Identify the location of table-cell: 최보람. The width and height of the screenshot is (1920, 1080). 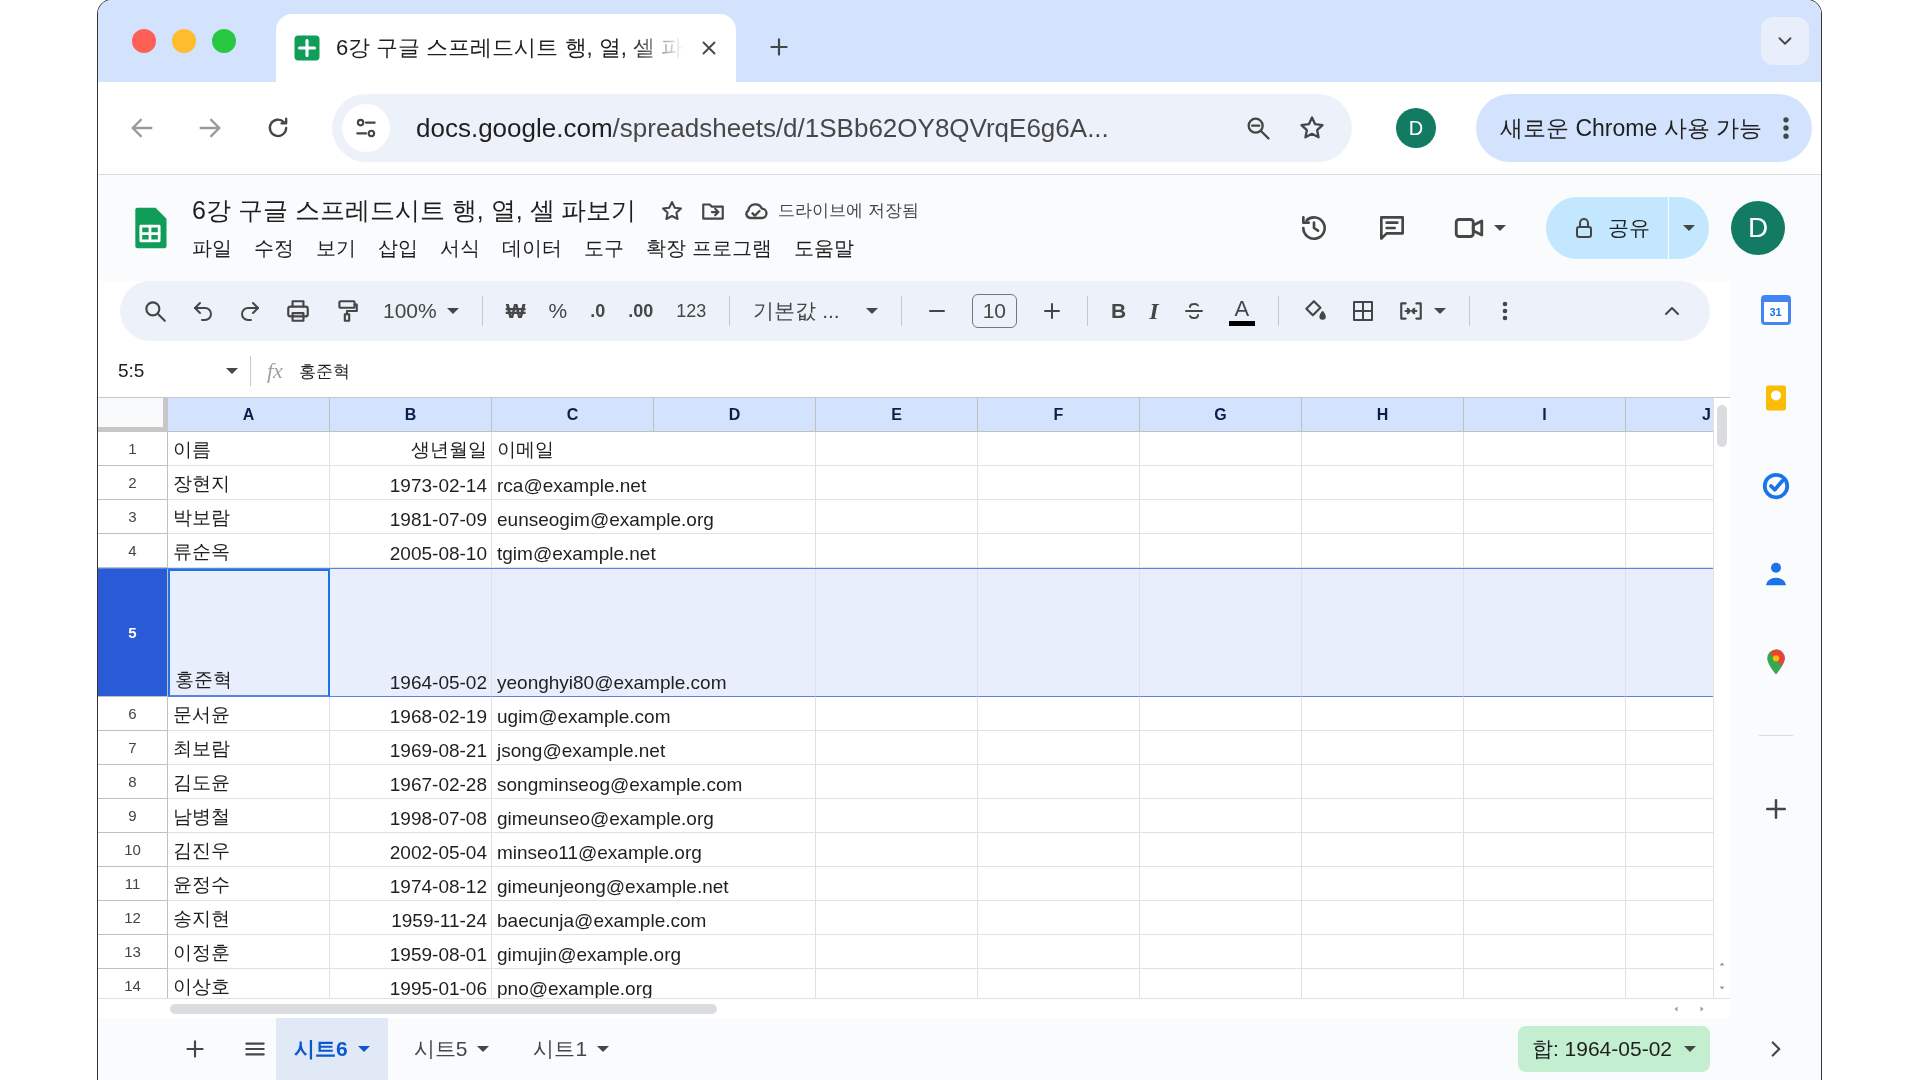
(249, 748).